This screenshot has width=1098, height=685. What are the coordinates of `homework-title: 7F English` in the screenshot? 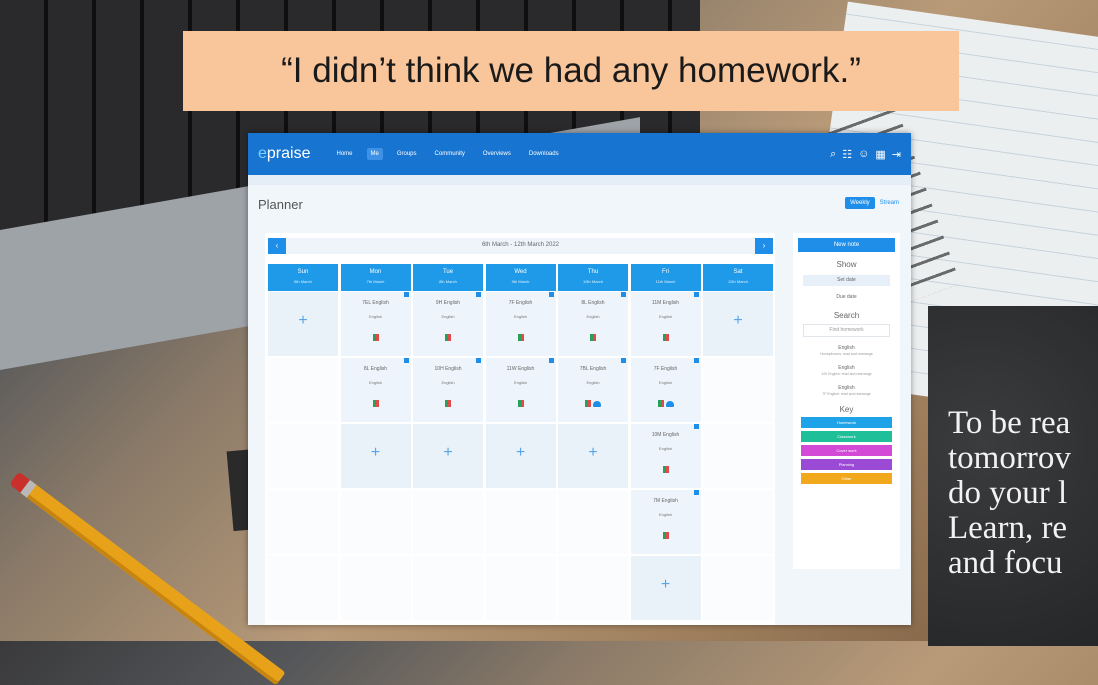 It's located at (520, 303).